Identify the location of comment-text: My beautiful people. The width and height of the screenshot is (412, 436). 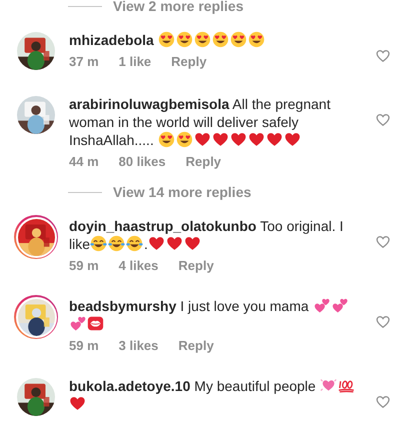
(255, 386).